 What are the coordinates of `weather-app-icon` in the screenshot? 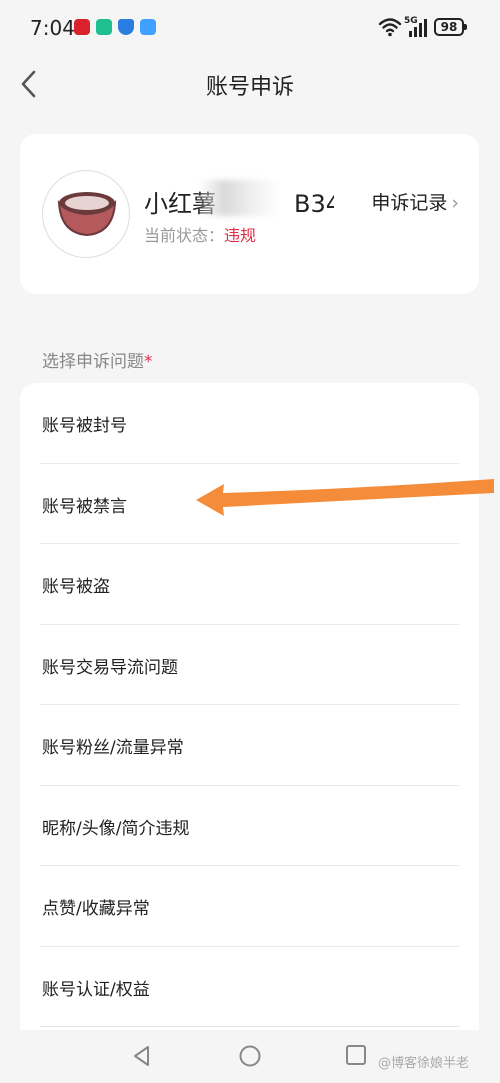 It's located at (148, 27).